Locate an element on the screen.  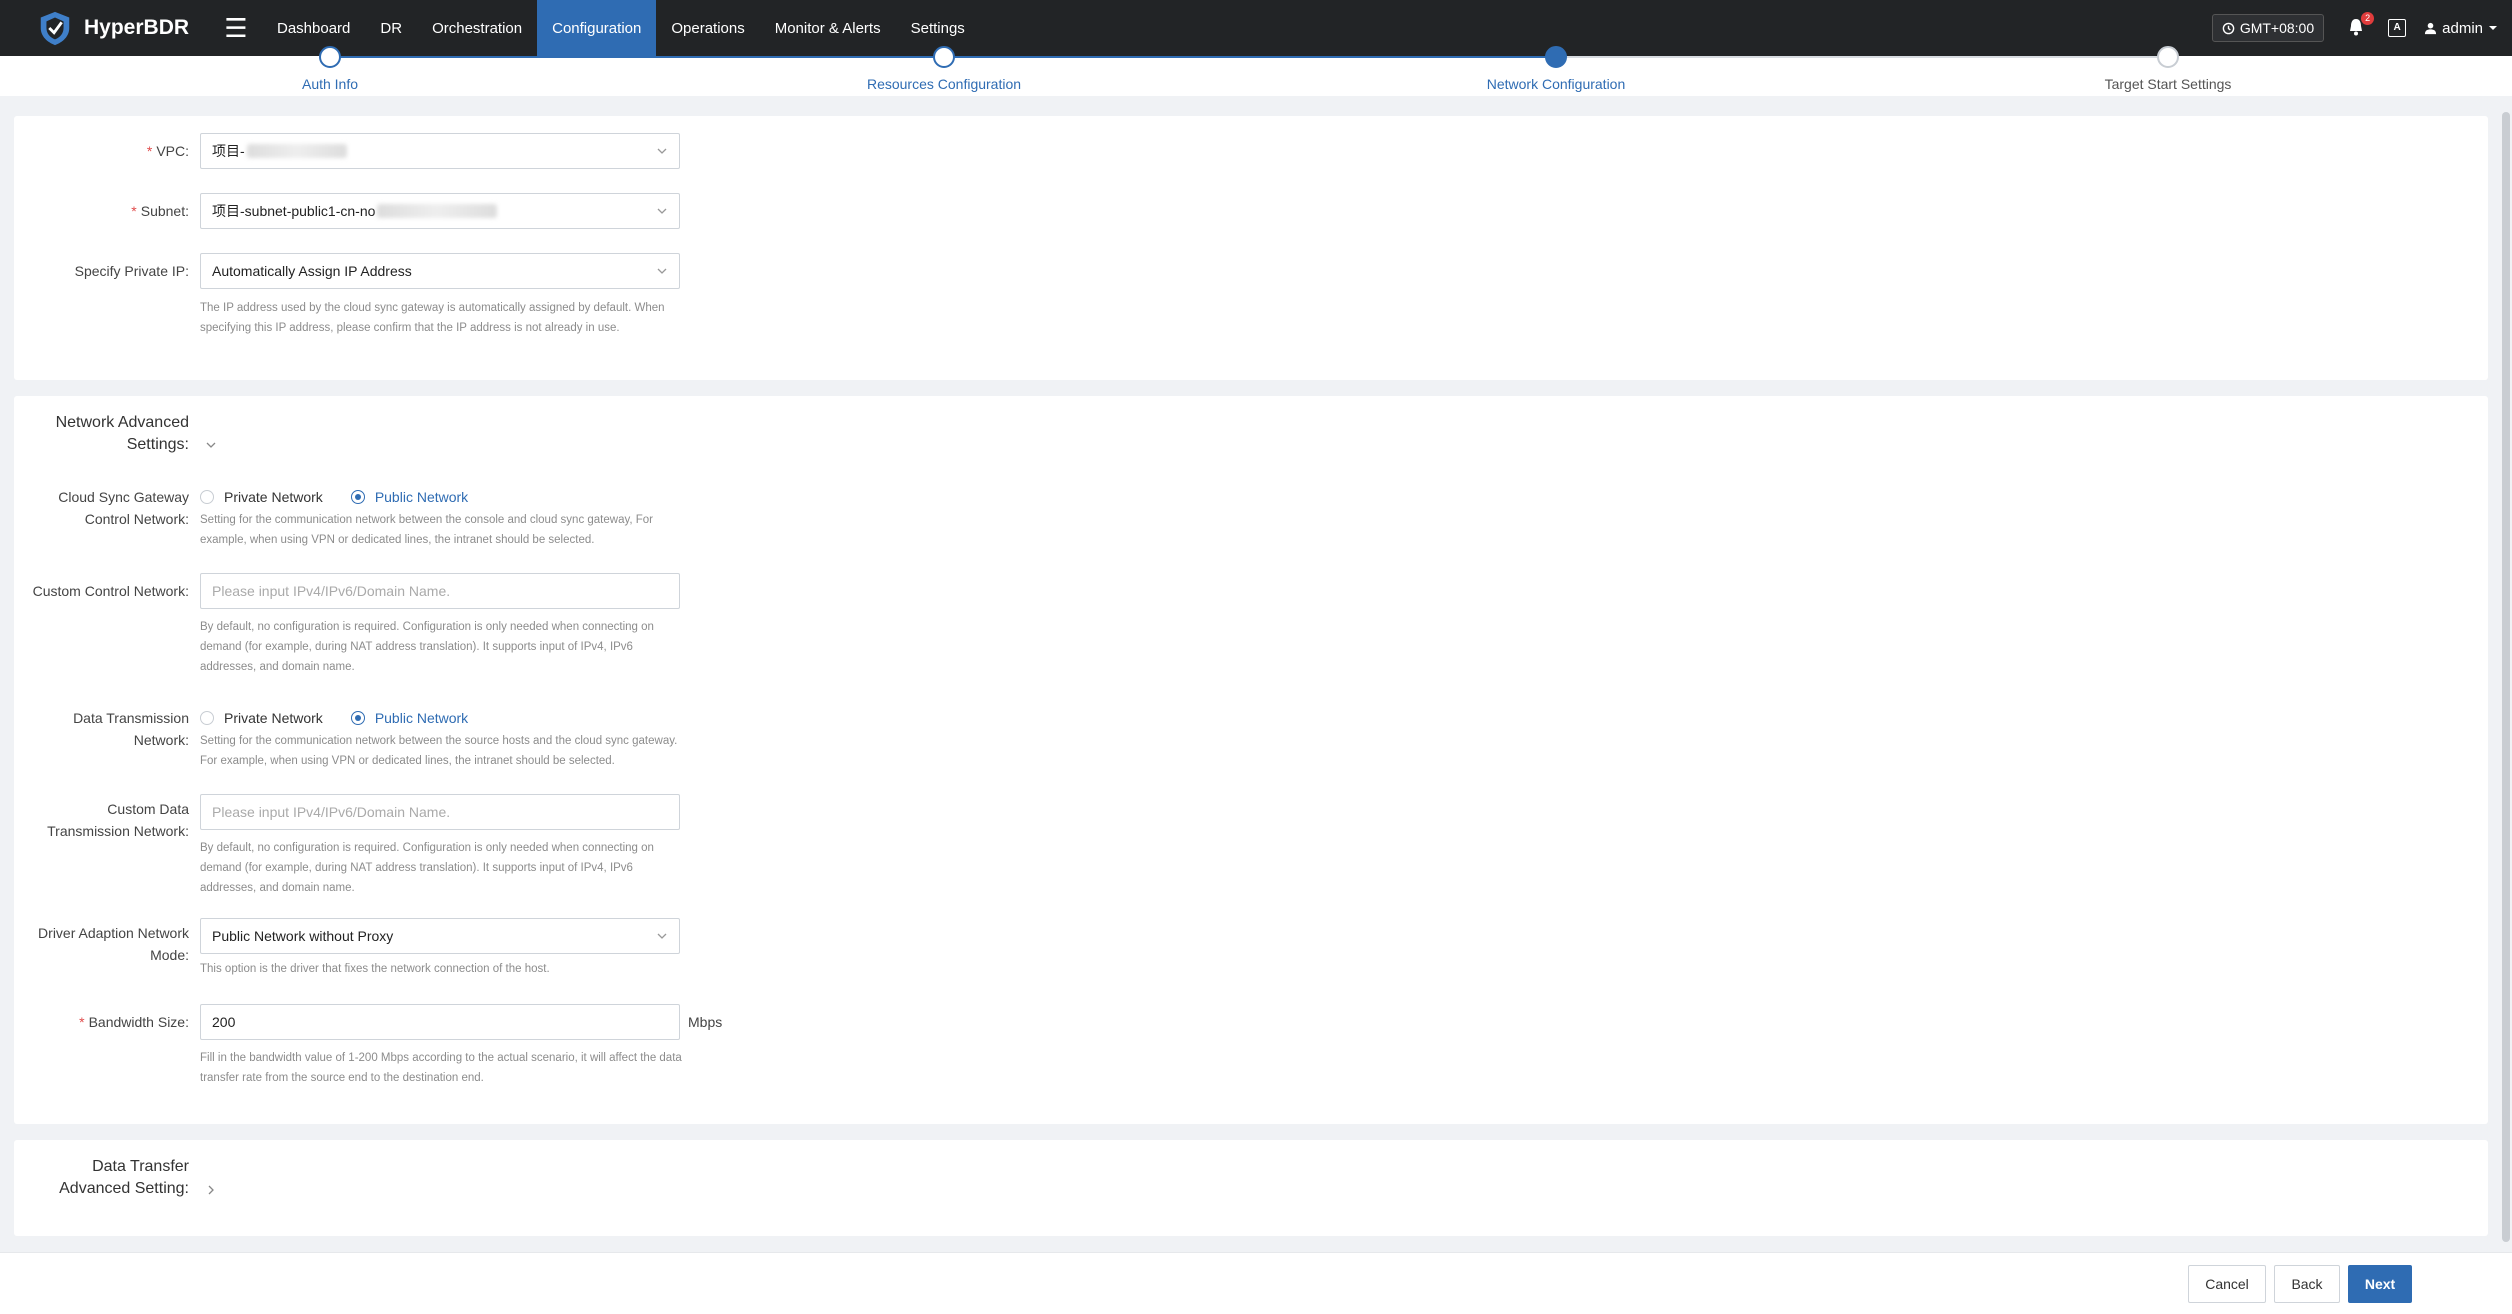
driver-mode-select: Public Network without Proxy is located at coordinates (440, 936).